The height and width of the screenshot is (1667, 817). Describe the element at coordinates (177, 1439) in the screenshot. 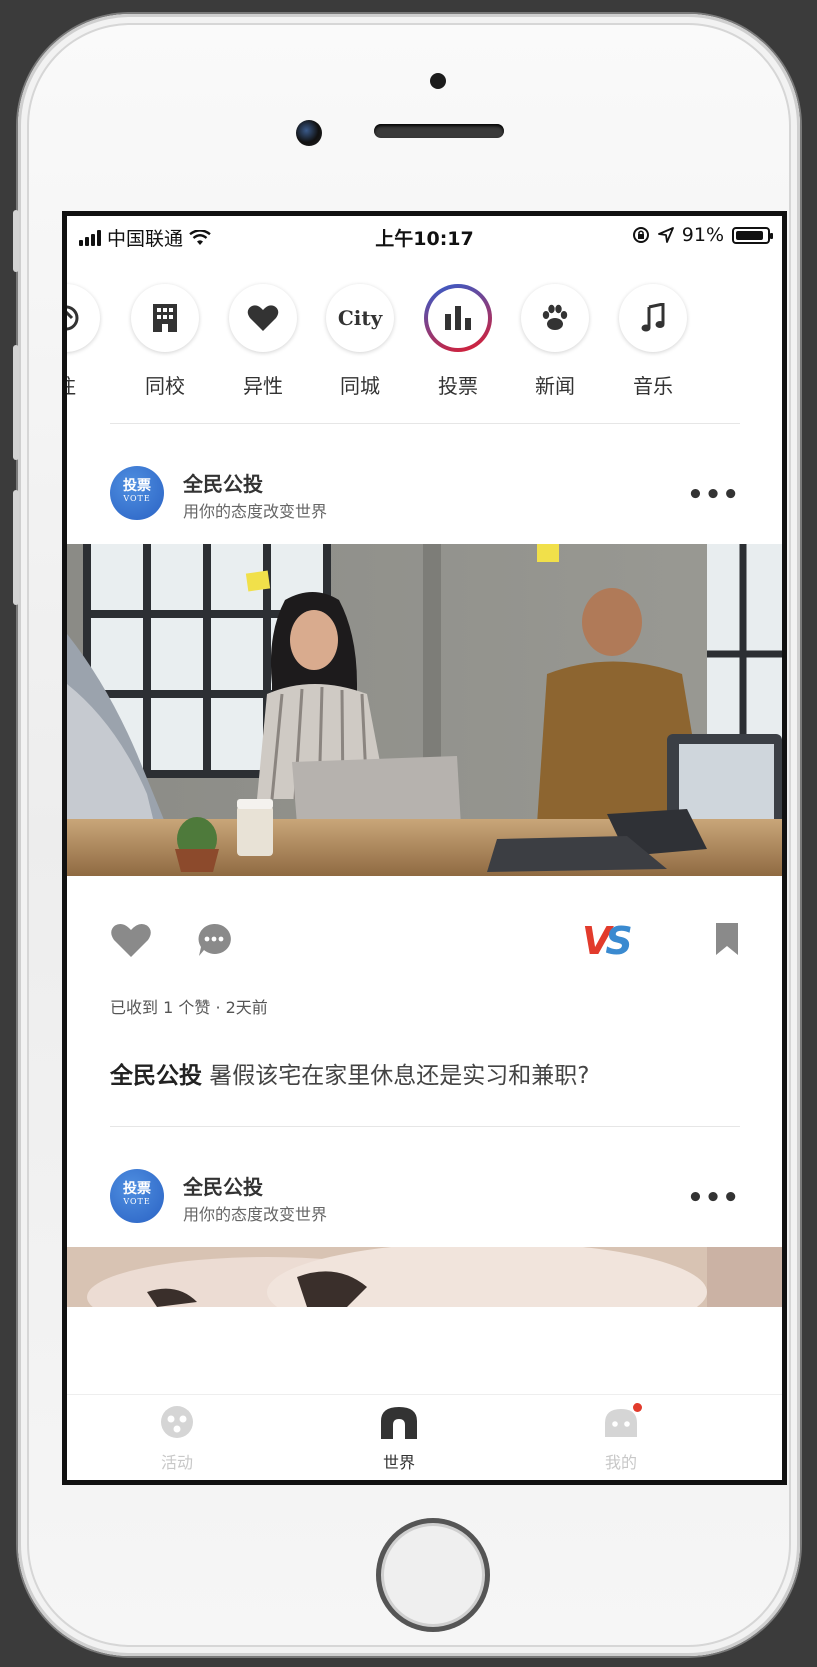

I see `tab-activity: 活动` at that location.